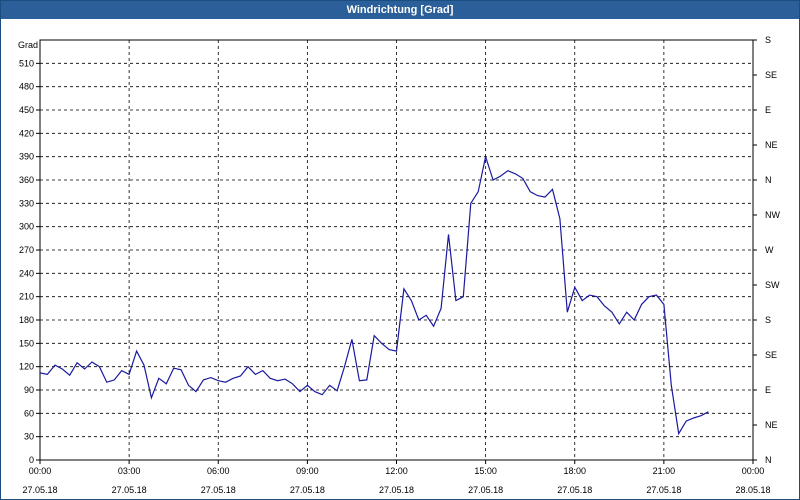  What do you see at coordinates (485, 471) in the screenshot?
I see `x-tick-time: 15:00` at bounding box center [485, 471].